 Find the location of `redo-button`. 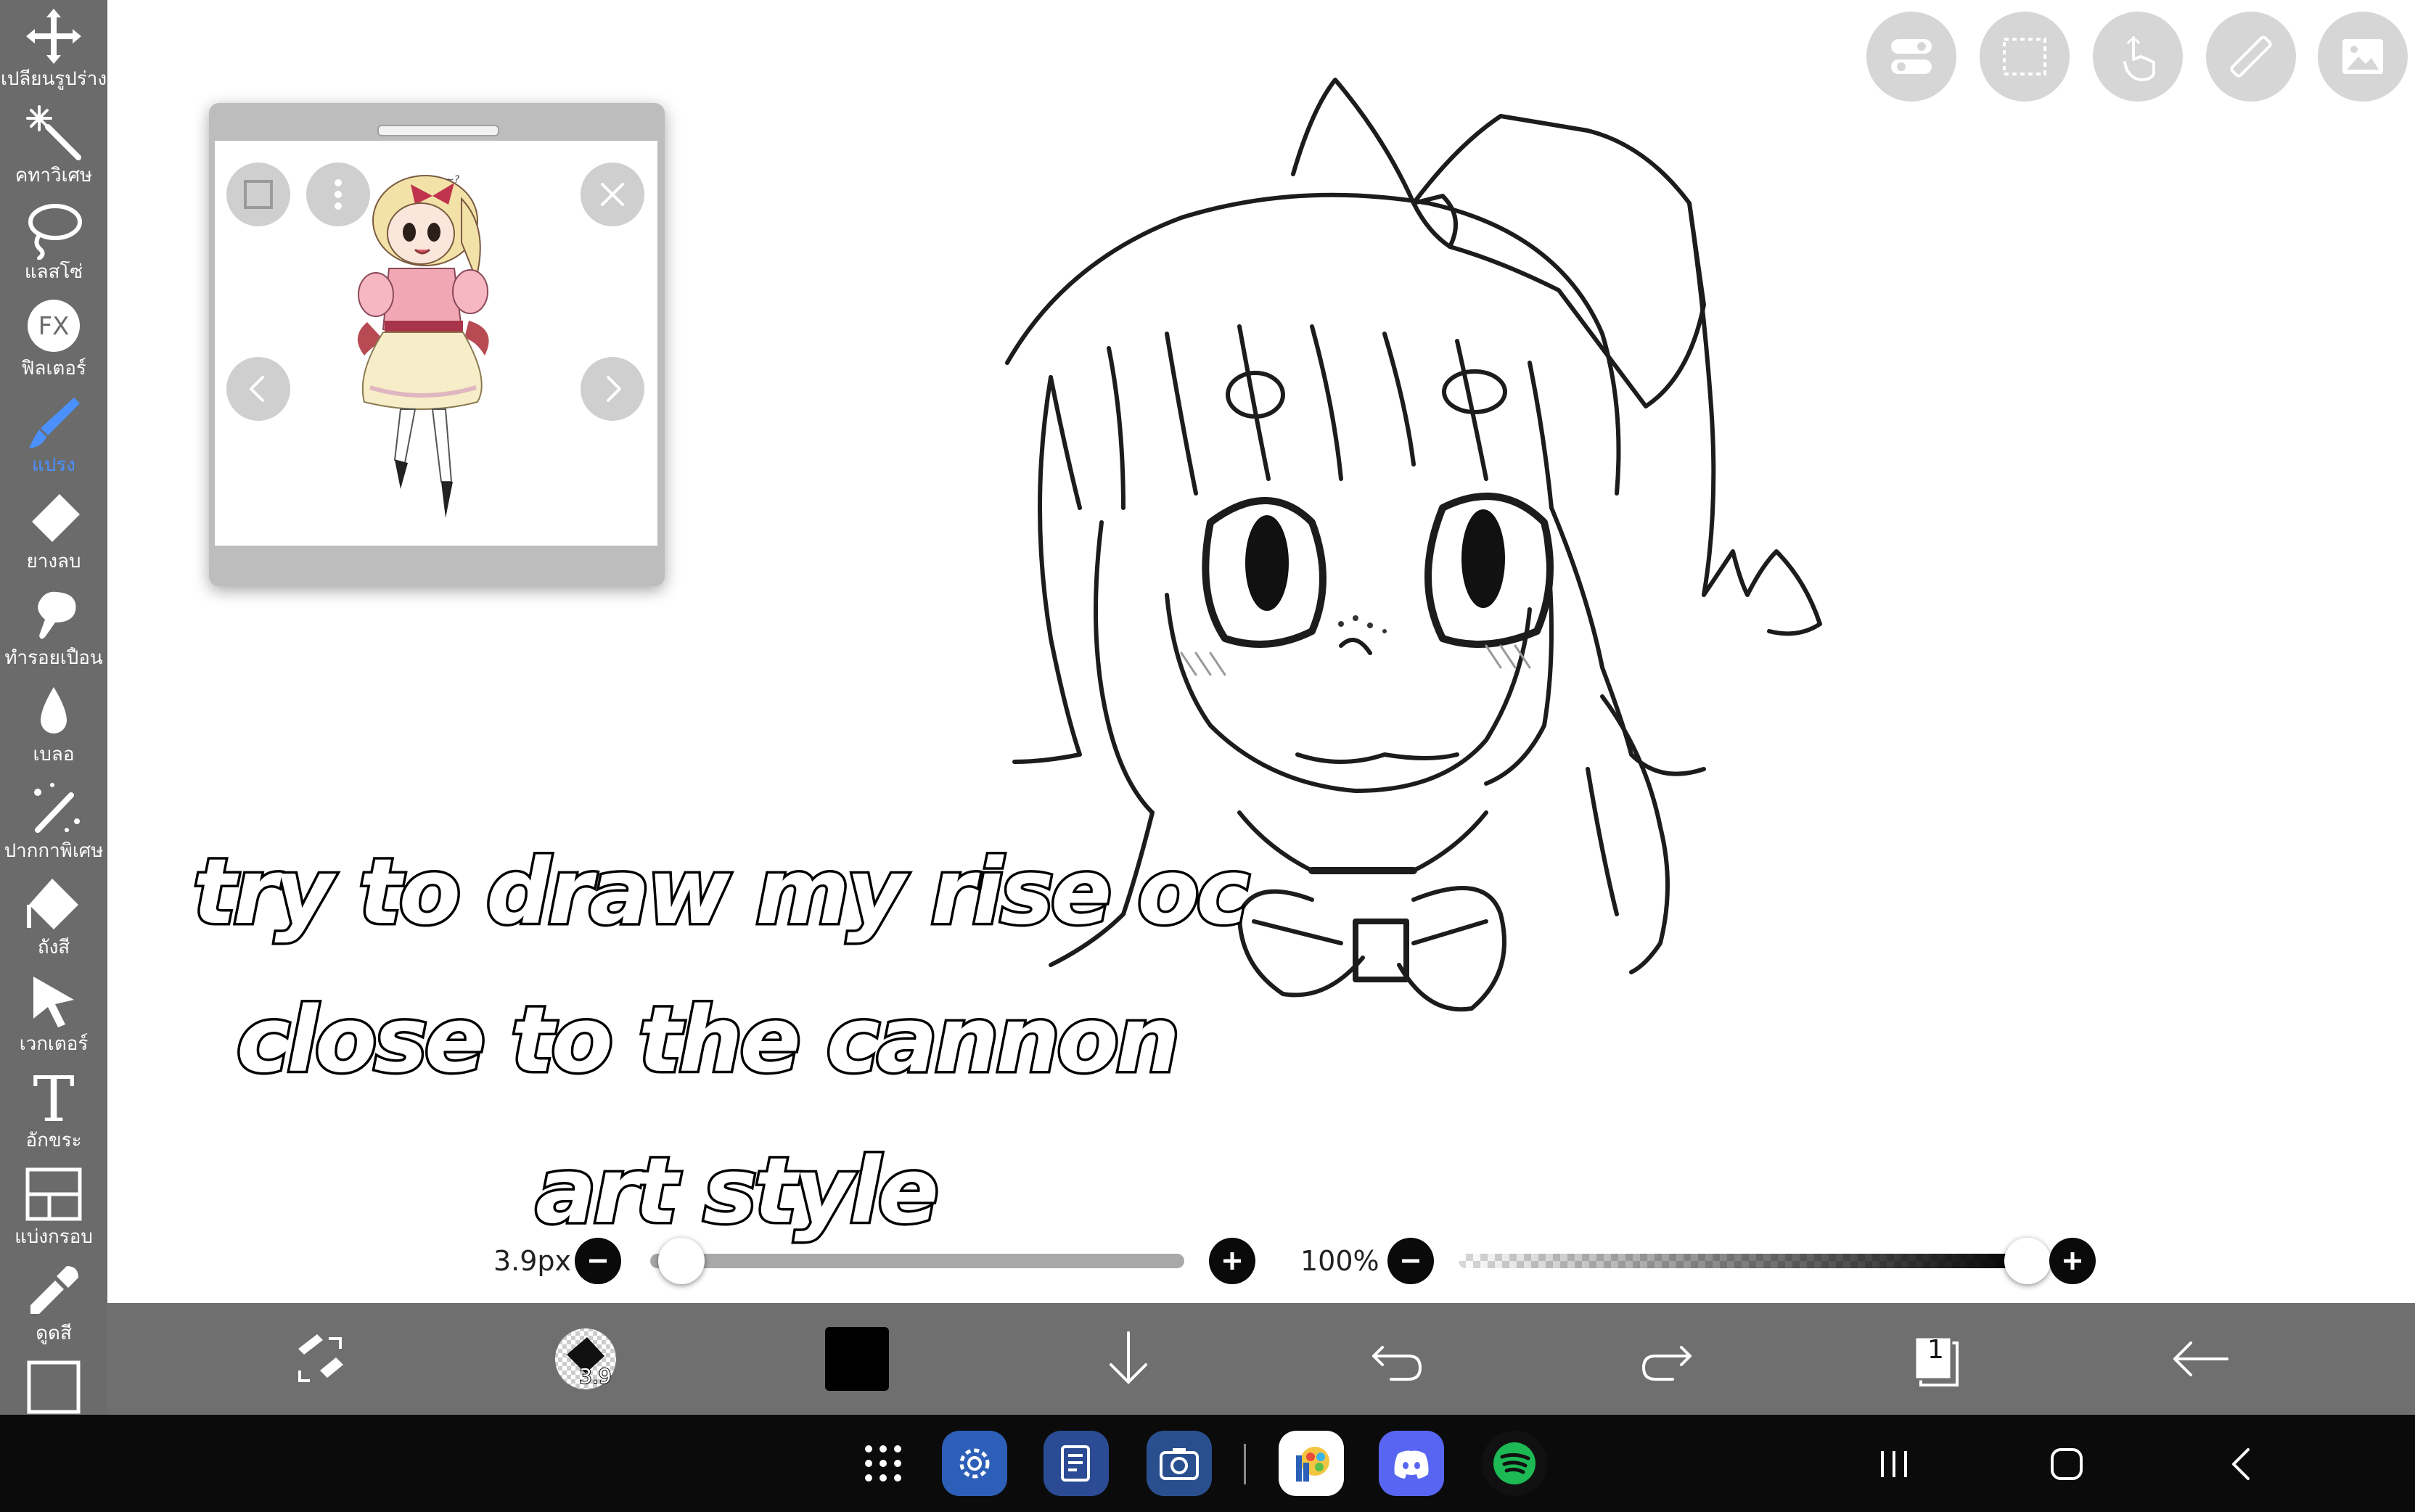

redo-button is located at coordinates (1667, 1359).